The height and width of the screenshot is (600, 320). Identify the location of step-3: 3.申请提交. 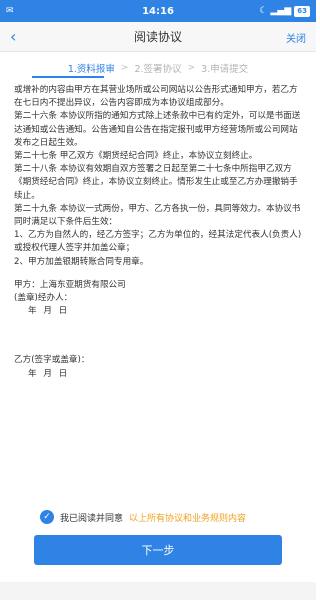
(225, 69).